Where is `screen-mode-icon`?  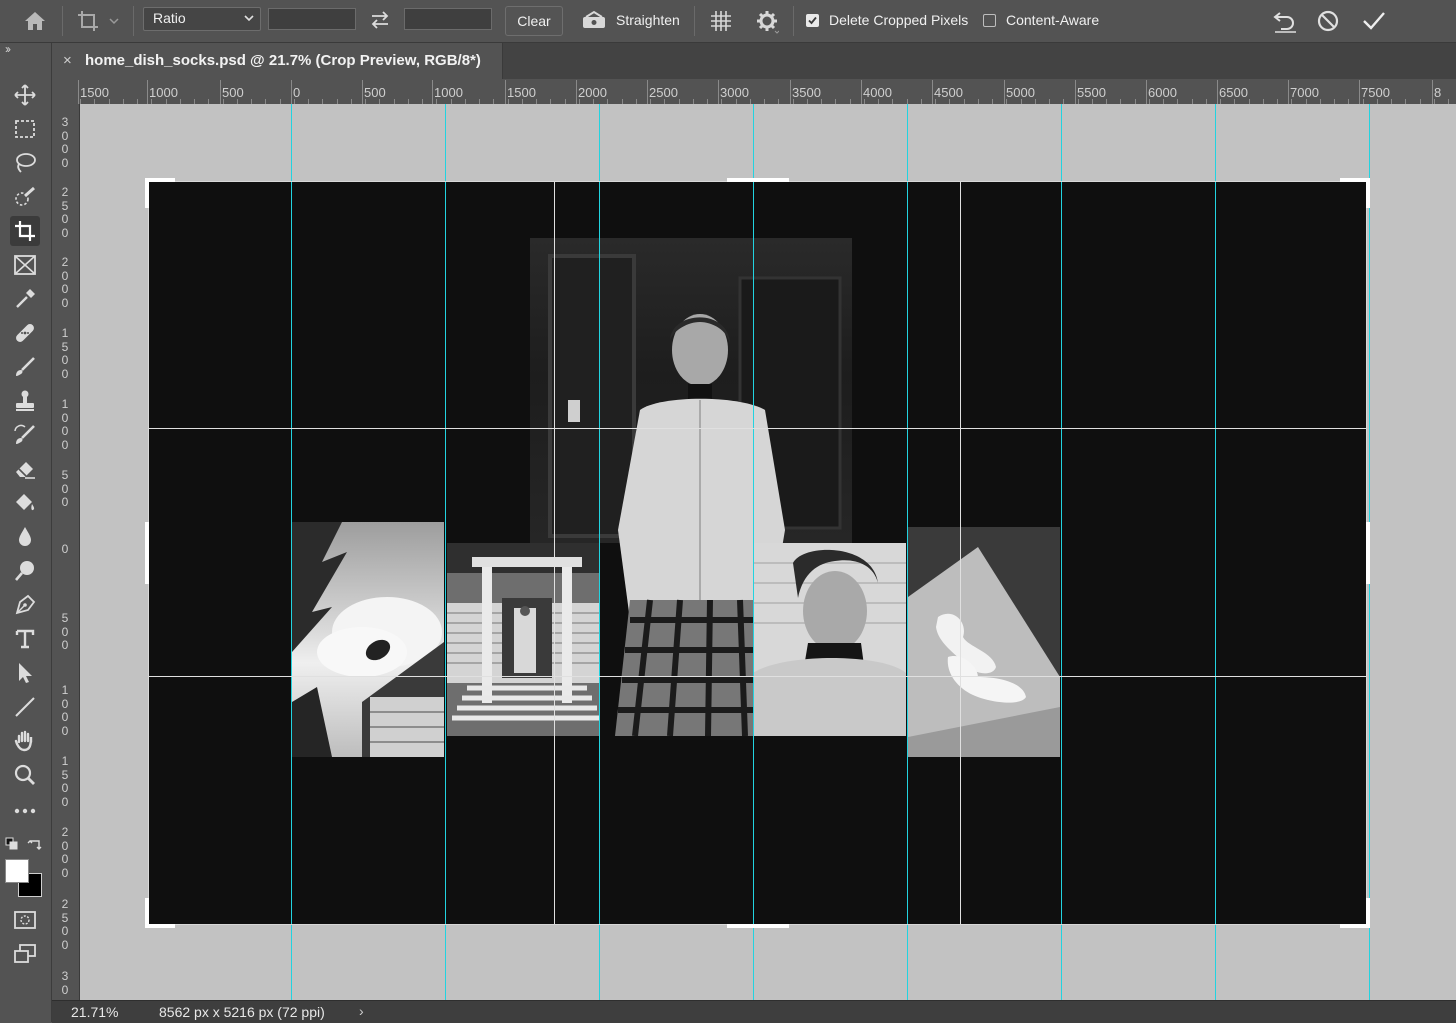
screen-mode-icon is located at coordinates (25, 954).